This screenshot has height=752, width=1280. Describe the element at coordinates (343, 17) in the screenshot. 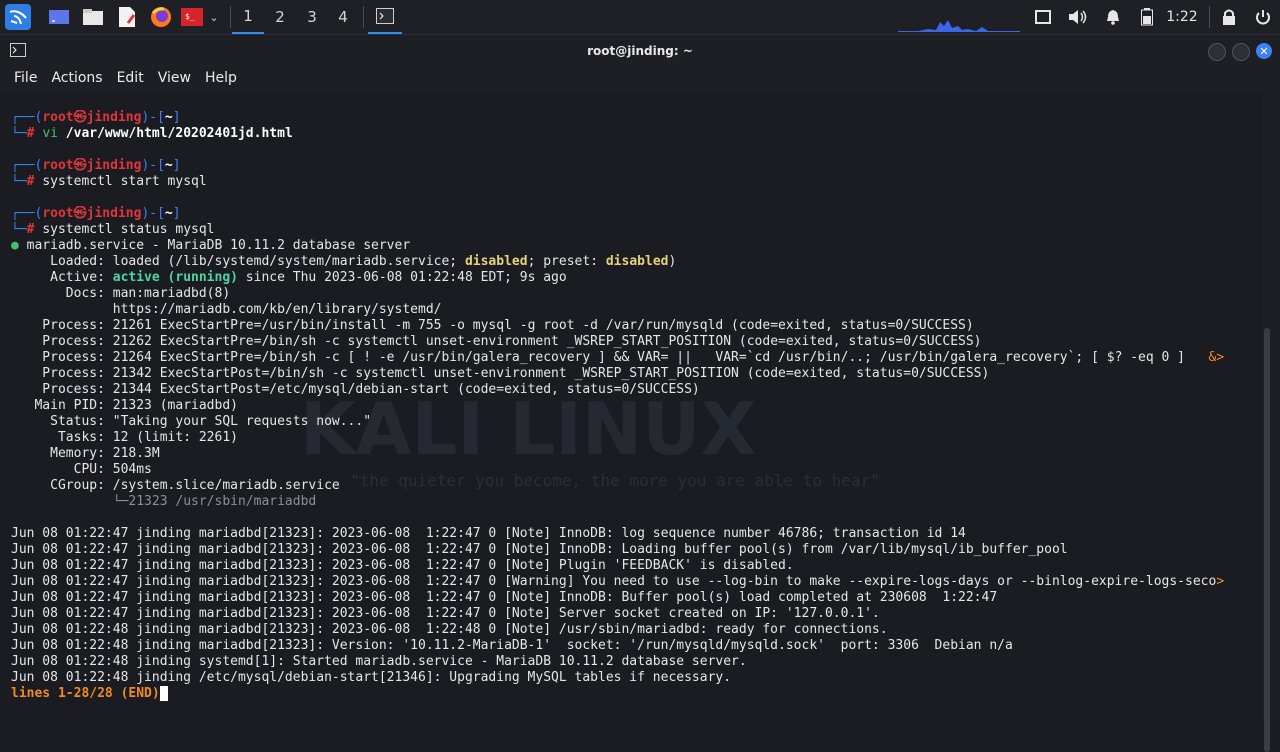

I see `workspace-4: 4` at that location.